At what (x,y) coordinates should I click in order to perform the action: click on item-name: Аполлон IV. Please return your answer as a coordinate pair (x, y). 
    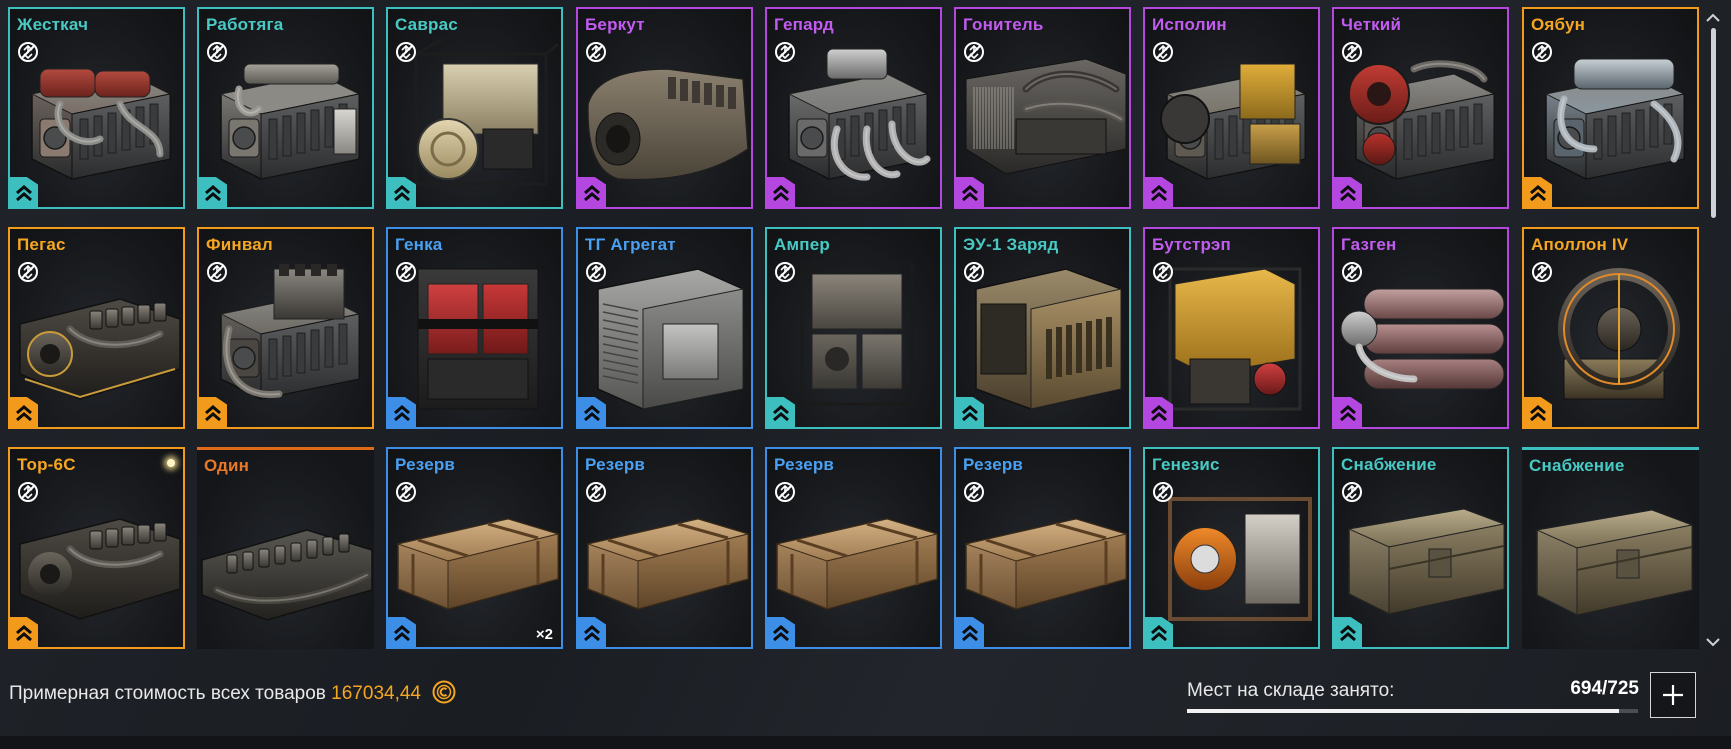
    Looking at the image, I should click on (1580, 244).